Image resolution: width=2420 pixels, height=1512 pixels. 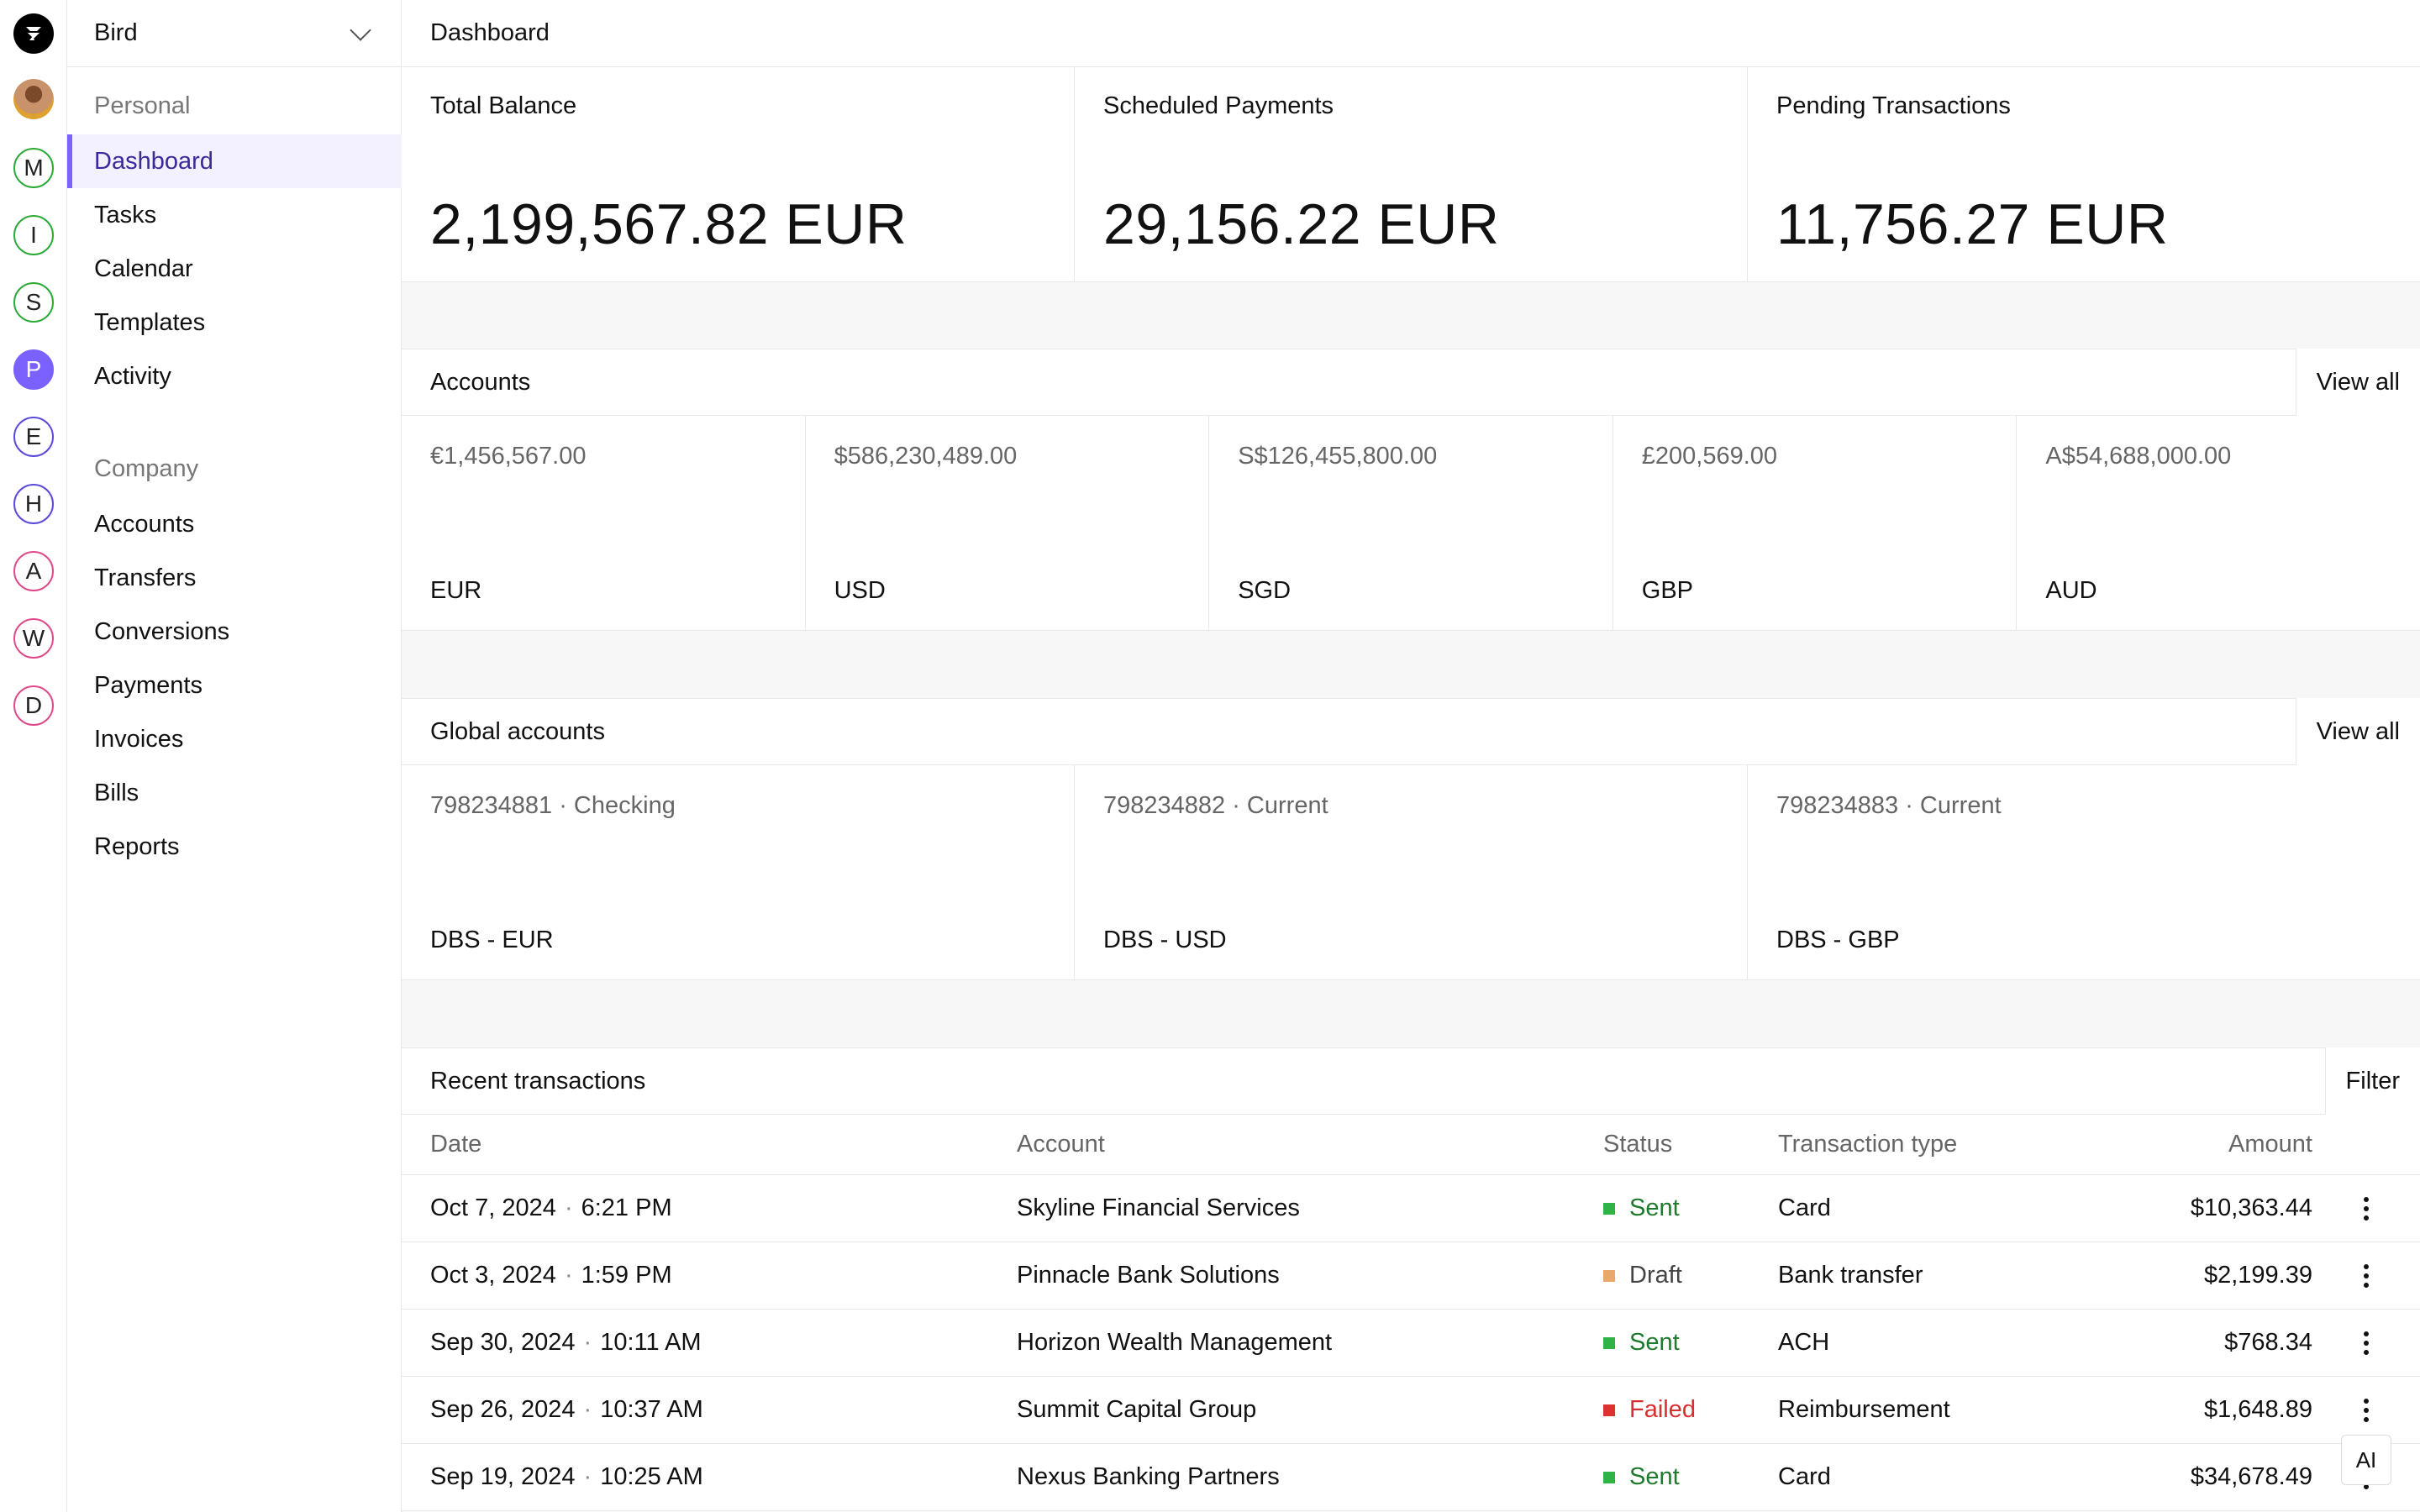 I want to click on transactions-header: Recent transactions Filter, so click(x=1411, y=1081).